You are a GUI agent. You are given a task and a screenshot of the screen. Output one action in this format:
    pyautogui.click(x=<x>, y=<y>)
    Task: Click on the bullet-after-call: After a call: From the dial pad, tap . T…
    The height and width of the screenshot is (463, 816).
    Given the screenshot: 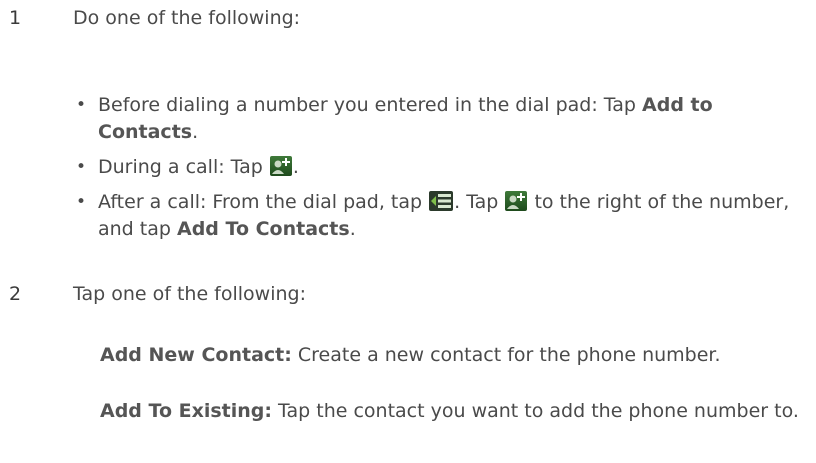 What is the action you would take?
    pyautogui.click(x=441, y=216)
    